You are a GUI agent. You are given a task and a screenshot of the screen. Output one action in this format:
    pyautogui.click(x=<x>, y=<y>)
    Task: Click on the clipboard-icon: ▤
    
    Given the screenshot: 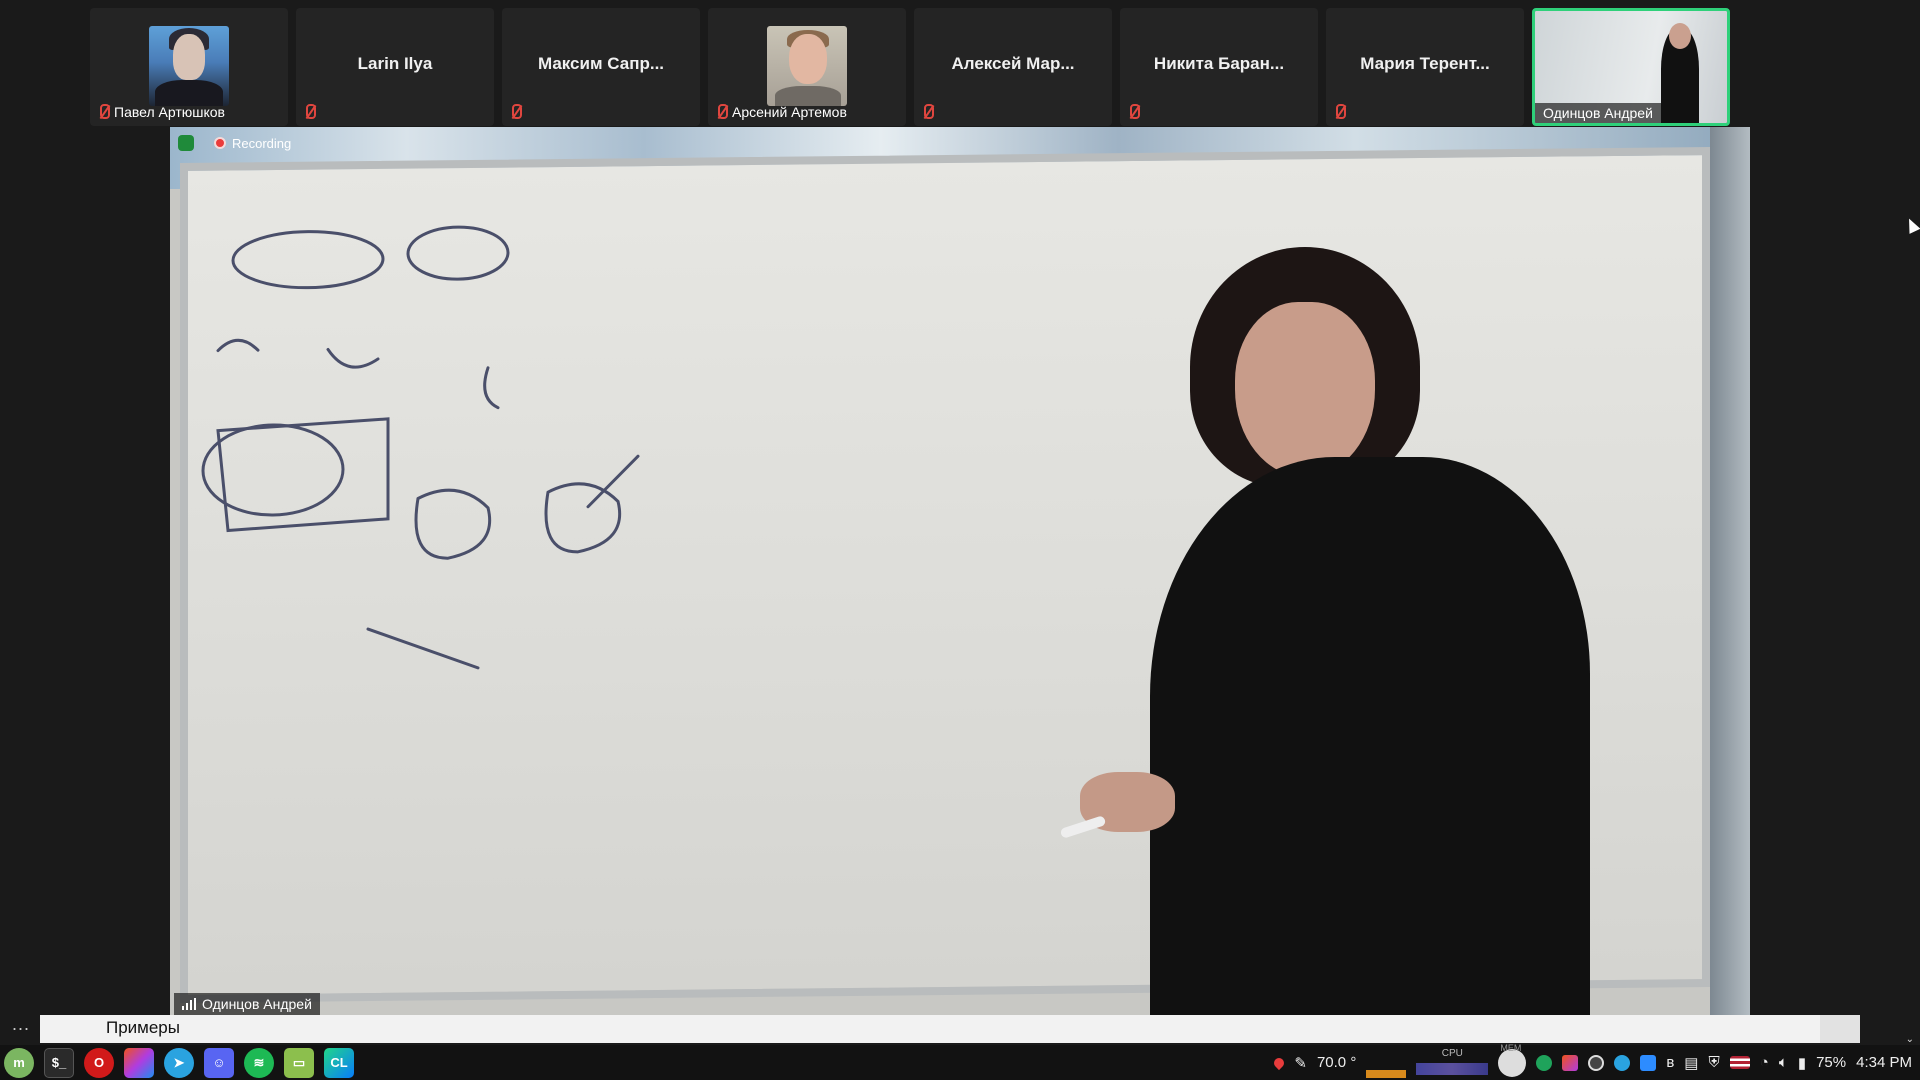 What is the action you would take?
    pyautogui.click(x=1691, y=1063)
    